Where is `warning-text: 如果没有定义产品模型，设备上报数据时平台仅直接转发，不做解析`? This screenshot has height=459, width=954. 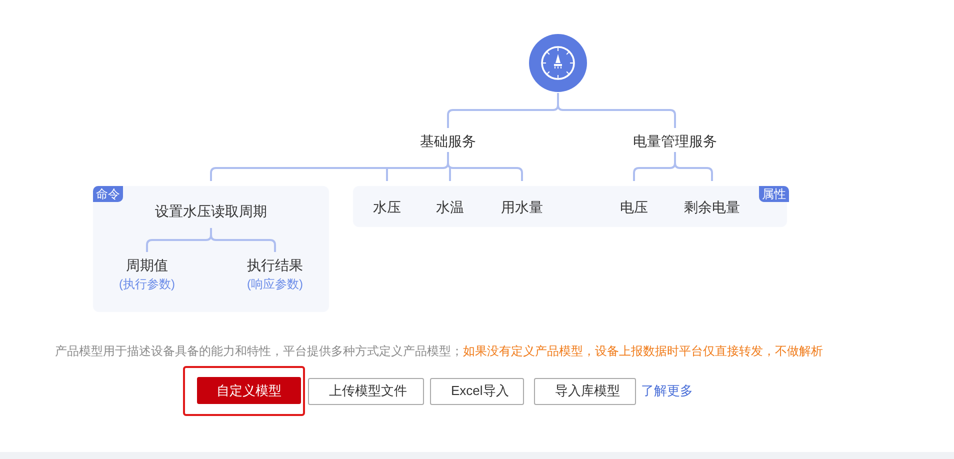 warning-text: 如果没有定义产品模型，设备上报数据时平台仅直接转发，不做解析 is located at coordinates (643, 351).